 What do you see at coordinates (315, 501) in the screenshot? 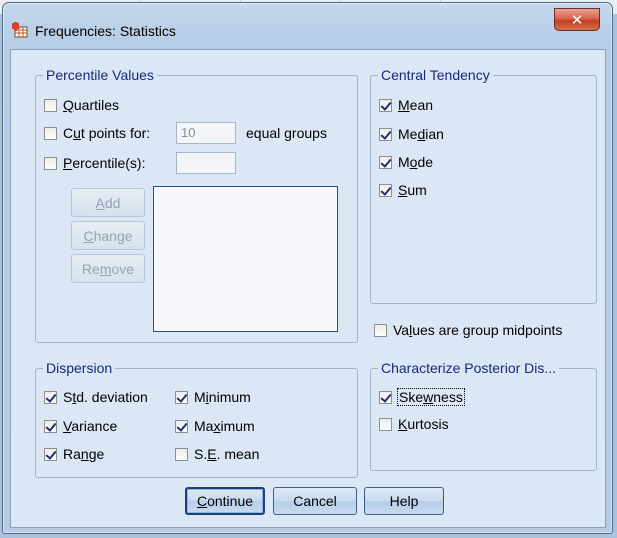
I see `cancel-button: Cancel` at bounding box center [315, 501].